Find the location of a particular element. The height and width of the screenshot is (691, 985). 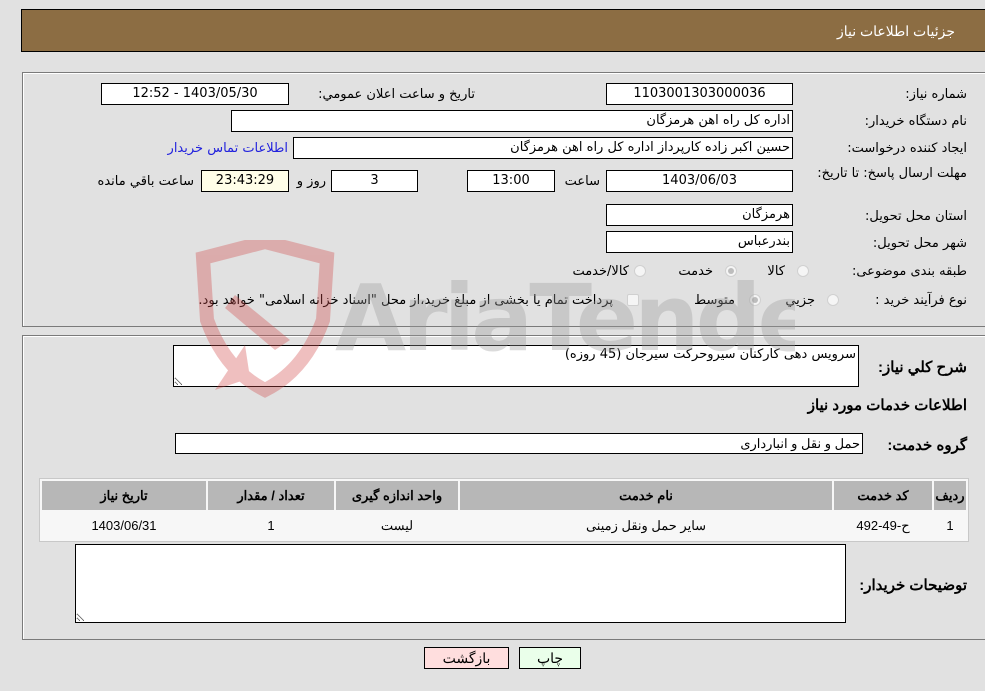

process-radio-minor is located at coordinates (833, 300).